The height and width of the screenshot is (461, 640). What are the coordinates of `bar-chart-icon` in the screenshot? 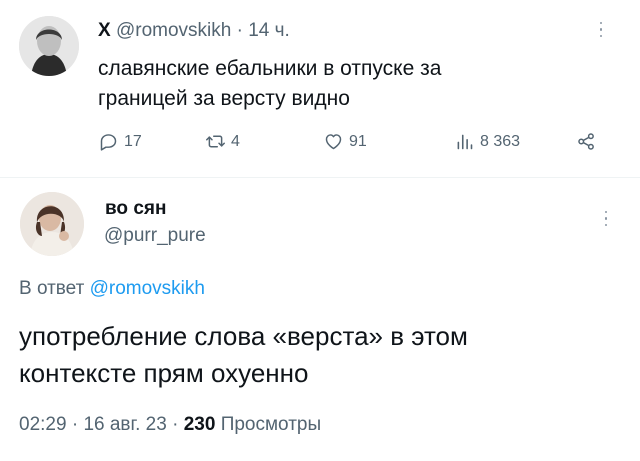 It's located at (465, 142).